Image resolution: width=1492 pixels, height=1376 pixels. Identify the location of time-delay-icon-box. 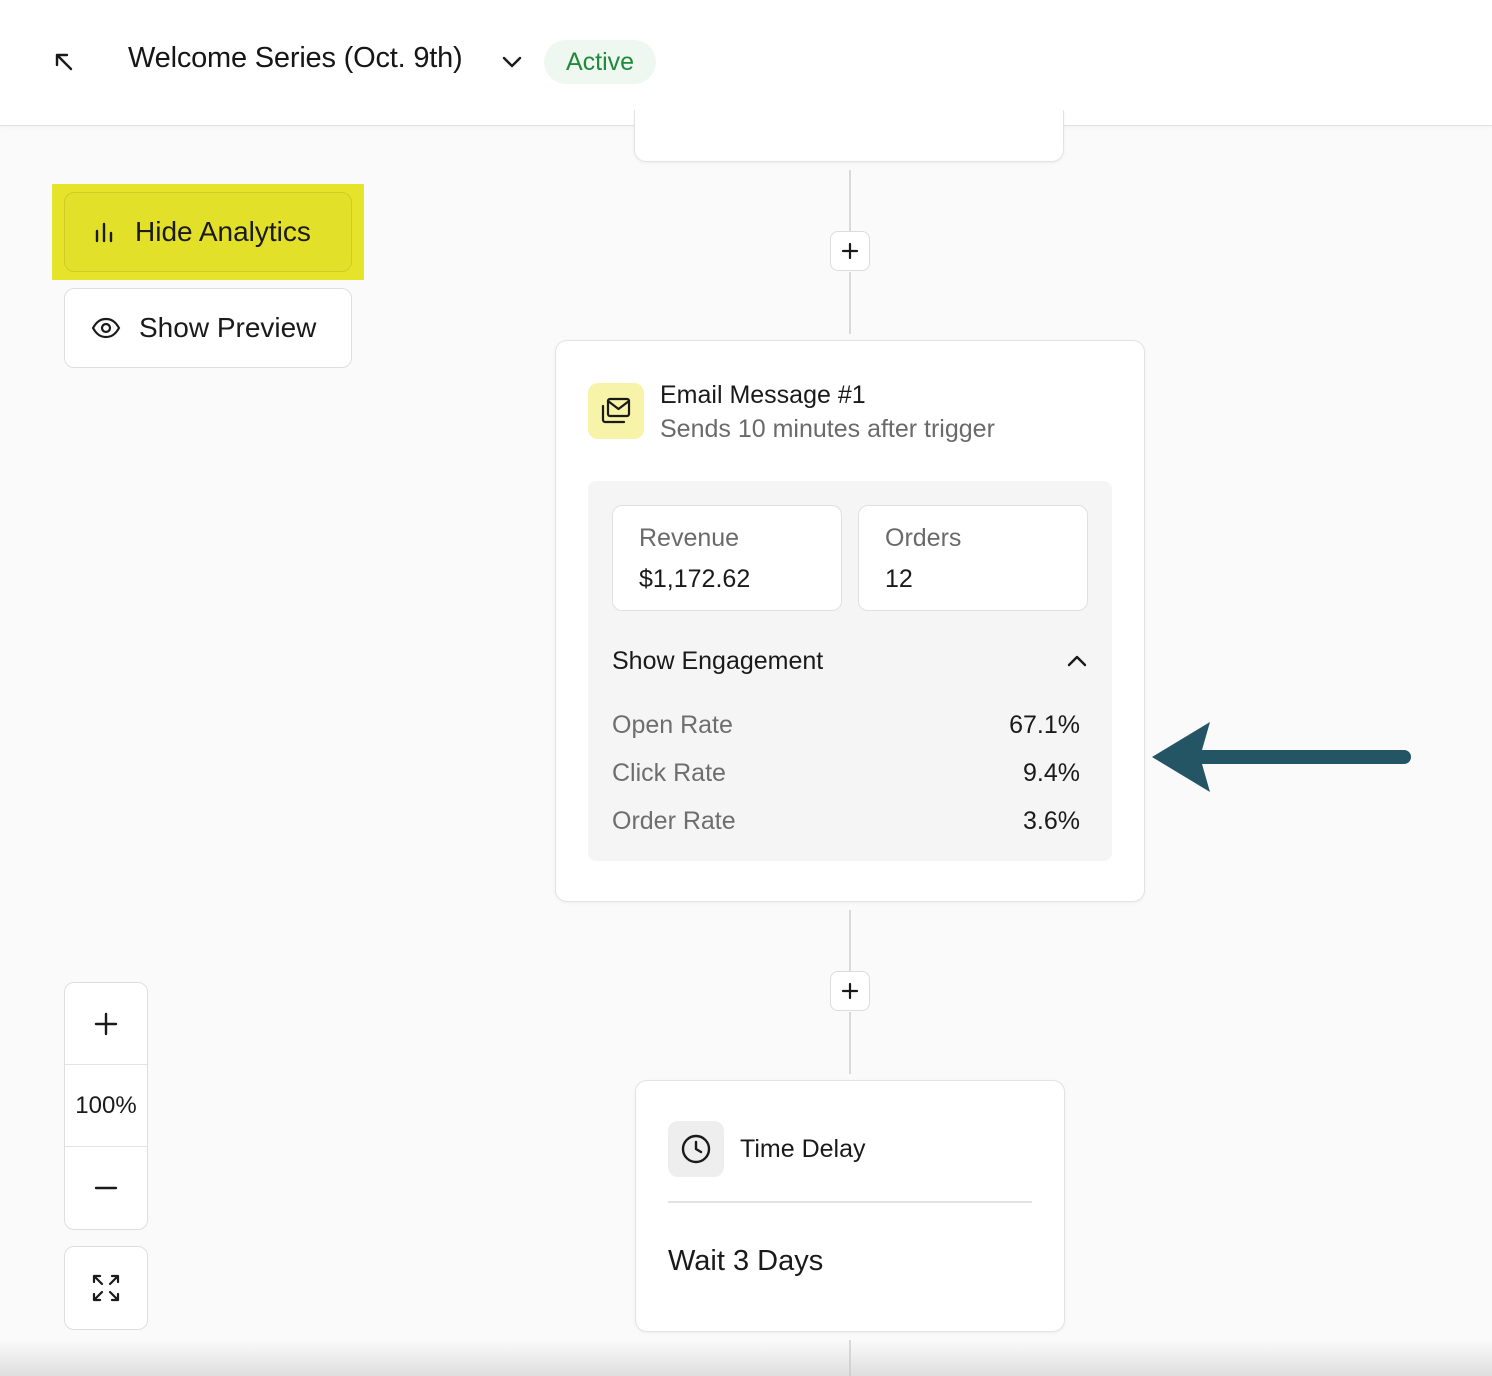
(696, 1149).